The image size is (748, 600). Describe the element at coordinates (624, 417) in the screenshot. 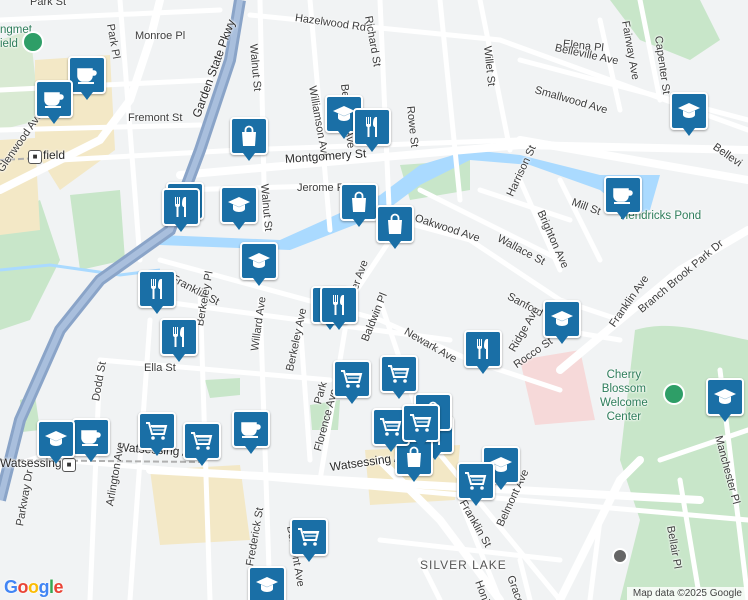

I see `poi-label-line: Center` at that location.